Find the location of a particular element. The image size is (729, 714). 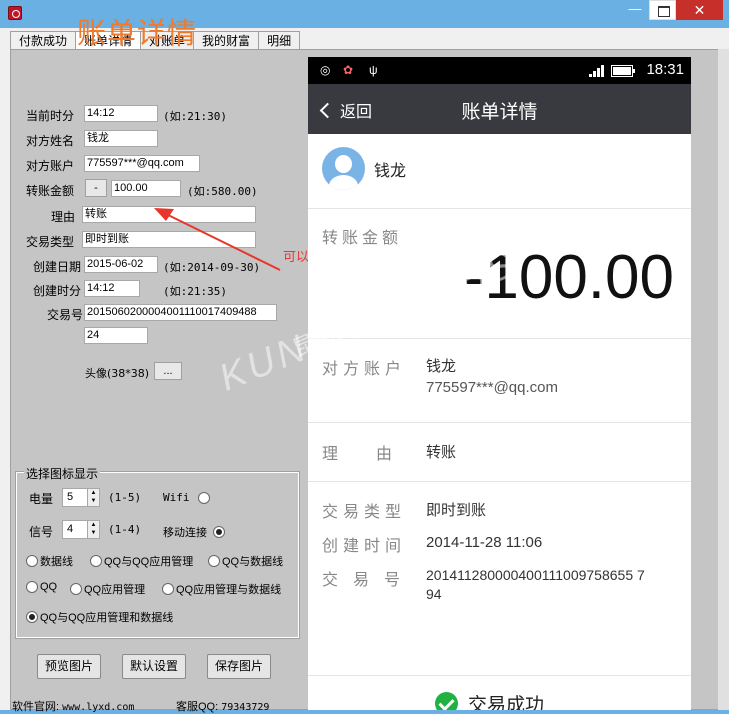

minimize-button: — is located at coordinates (635, 10).